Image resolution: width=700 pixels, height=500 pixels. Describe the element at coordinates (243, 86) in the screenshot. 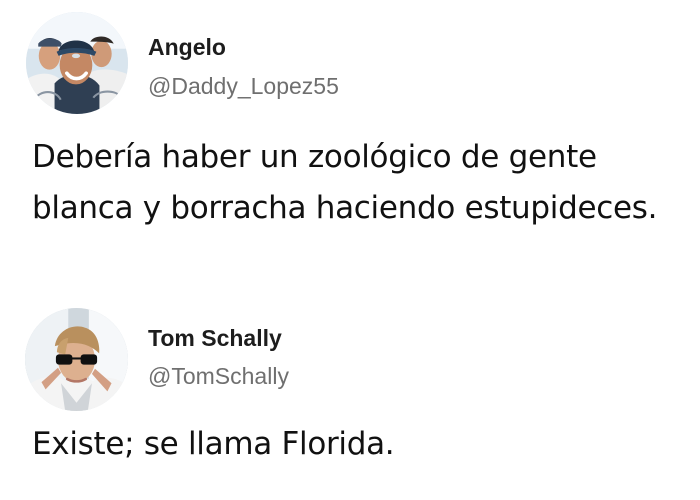

I see `user-handle: @Daddy_Lopez55` at that location.